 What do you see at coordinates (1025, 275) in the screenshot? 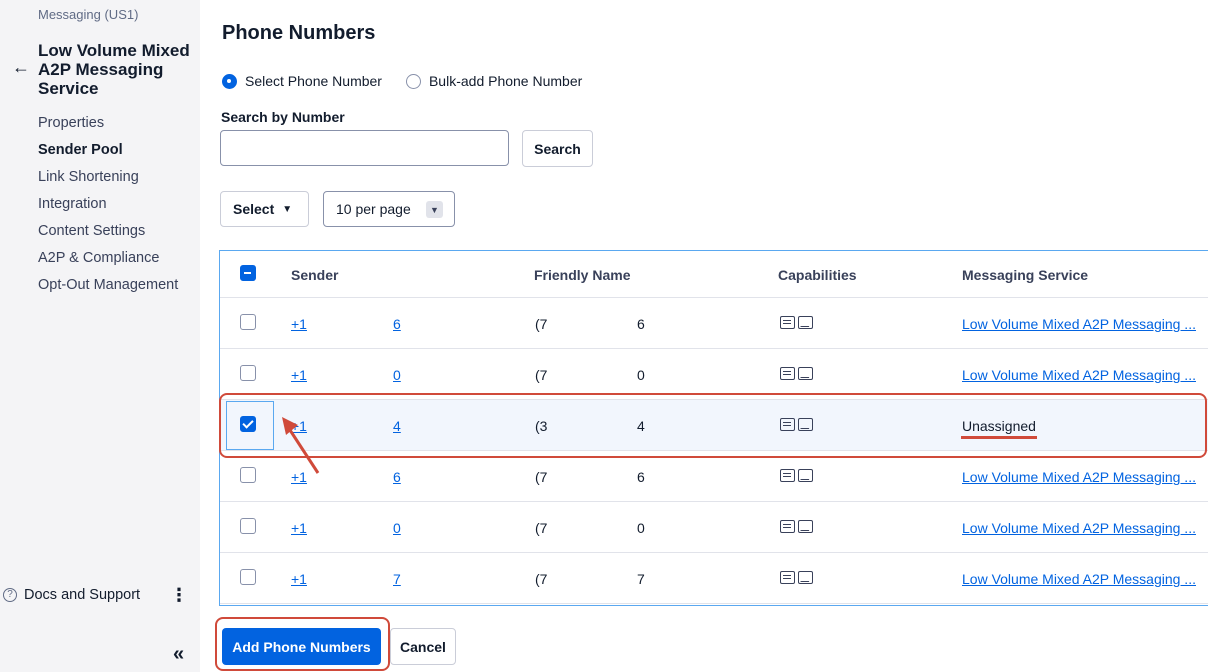
I see `column-header-messaging-service: Messaging Service` at bounding box center [1025, 275].